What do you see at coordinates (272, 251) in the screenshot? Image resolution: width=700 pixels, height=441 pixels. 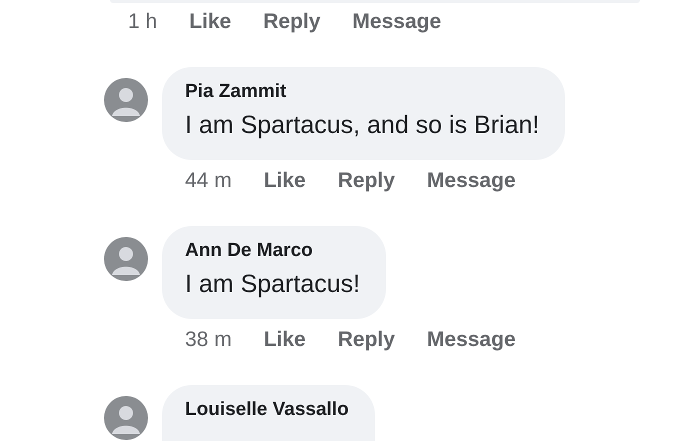 I see `comment-author: Ann De Marco` at bounding box center [272, 251].